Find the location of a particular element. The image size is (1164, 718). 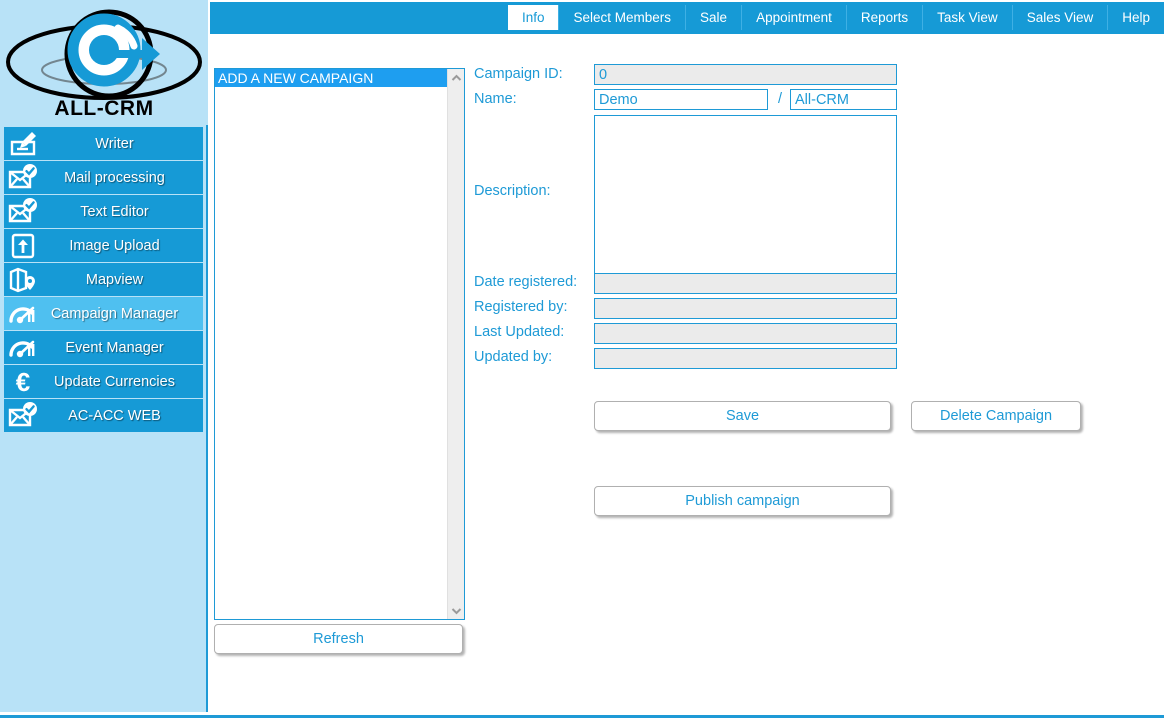

updated-by-field is located at coordinates (745, 358).